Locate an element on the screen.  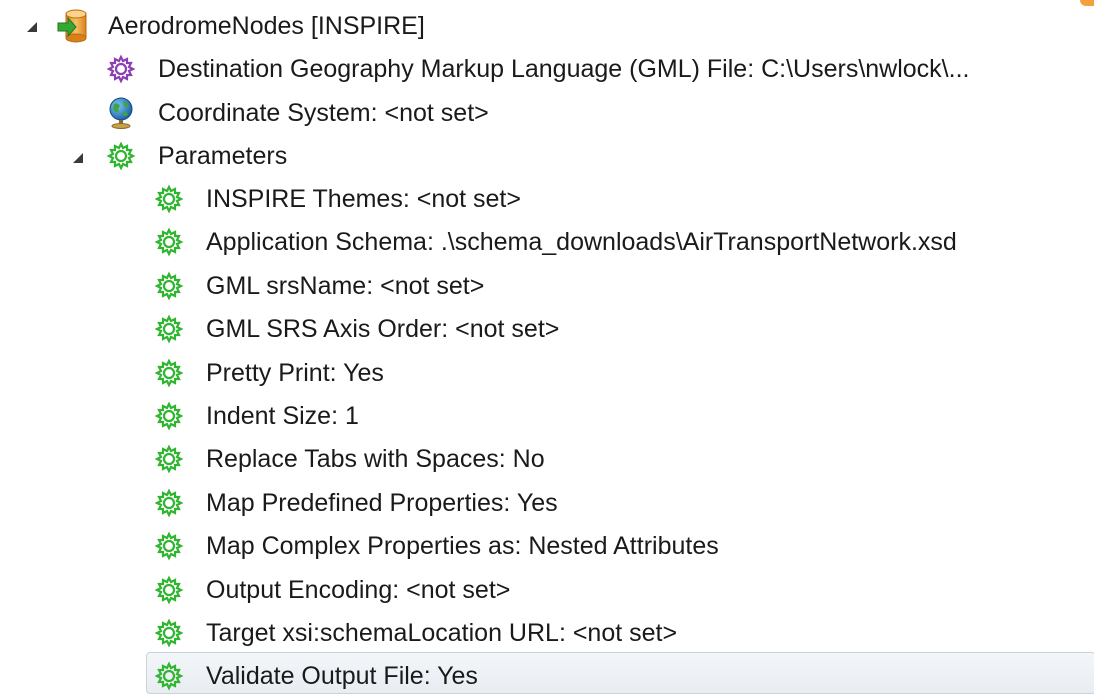
tree-node-parameter: Map Predefined Properties: Yes is located at coordinates (547, 503).